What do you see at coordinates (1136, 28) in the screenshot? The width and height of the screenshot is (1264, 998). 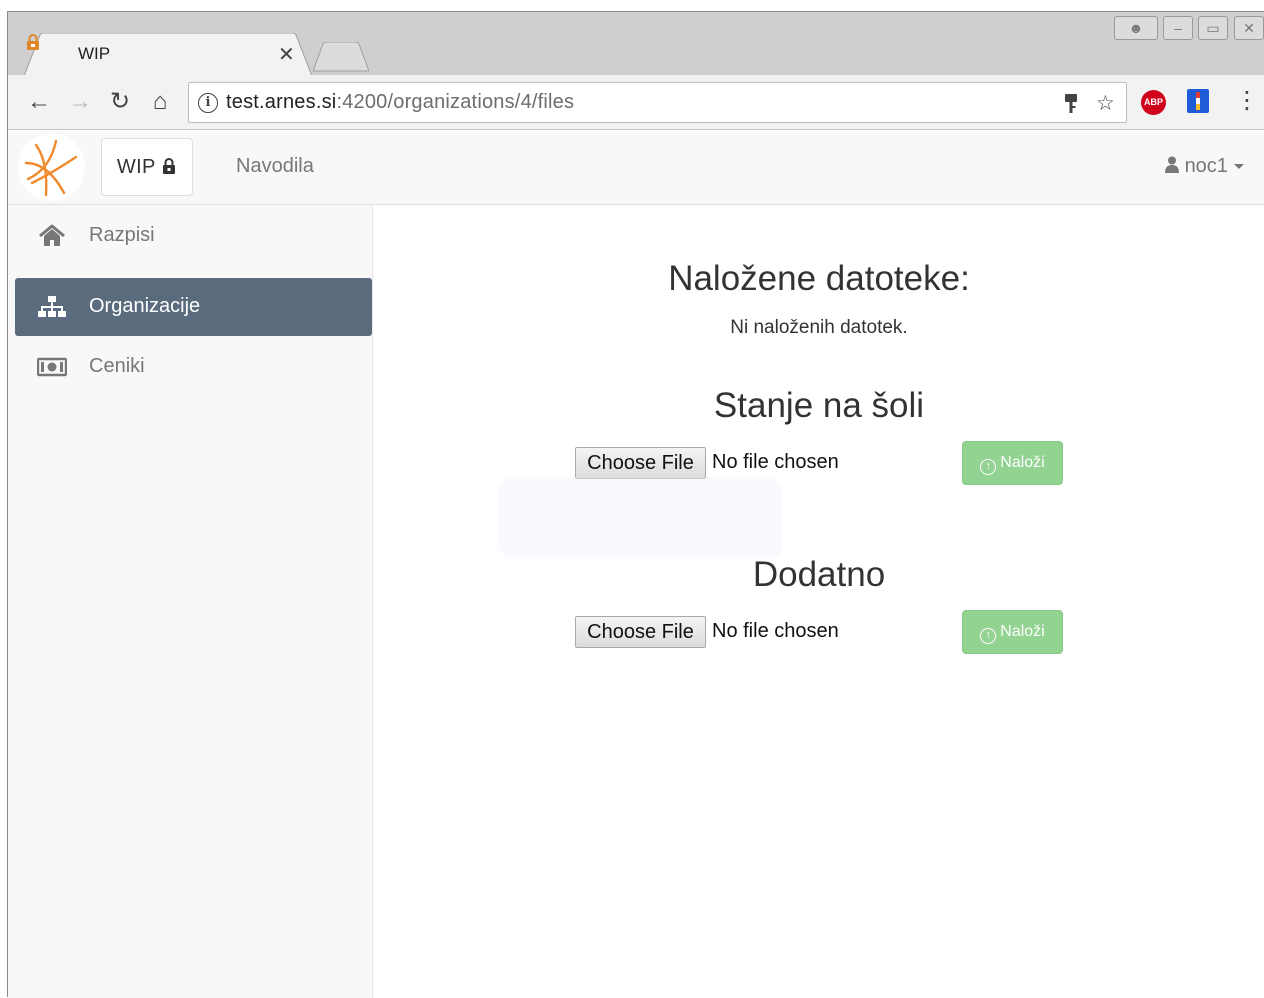 I see `profile-icon: ☻` at bounding box center [1136, 28].